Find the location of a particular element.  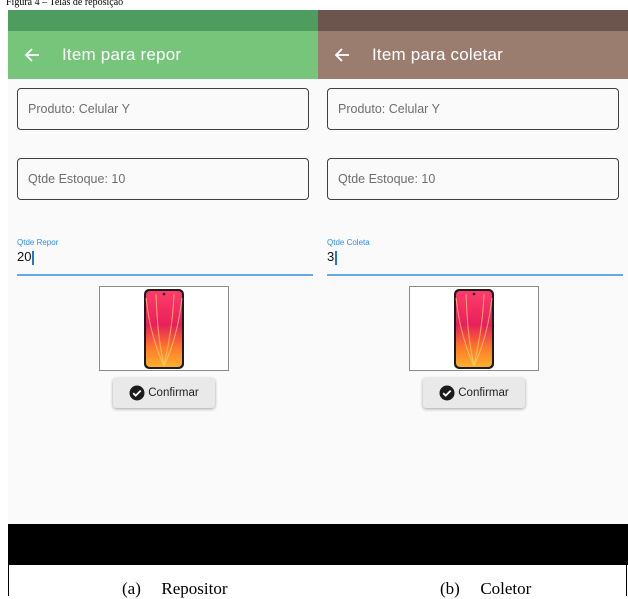

app-bar: Item para coletar is located at coordinates (473, 55).